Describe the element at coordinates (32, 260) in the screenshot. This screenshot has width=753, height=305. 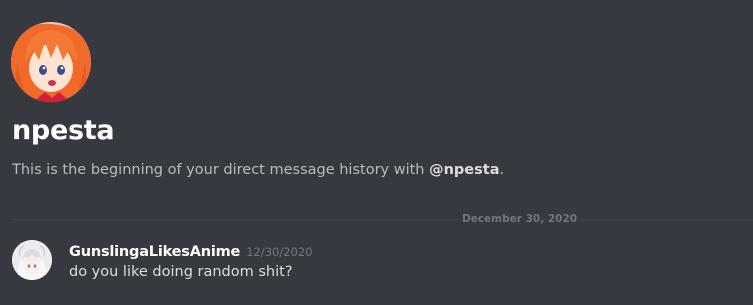
I see `message-author-avatar-icon` at that location.